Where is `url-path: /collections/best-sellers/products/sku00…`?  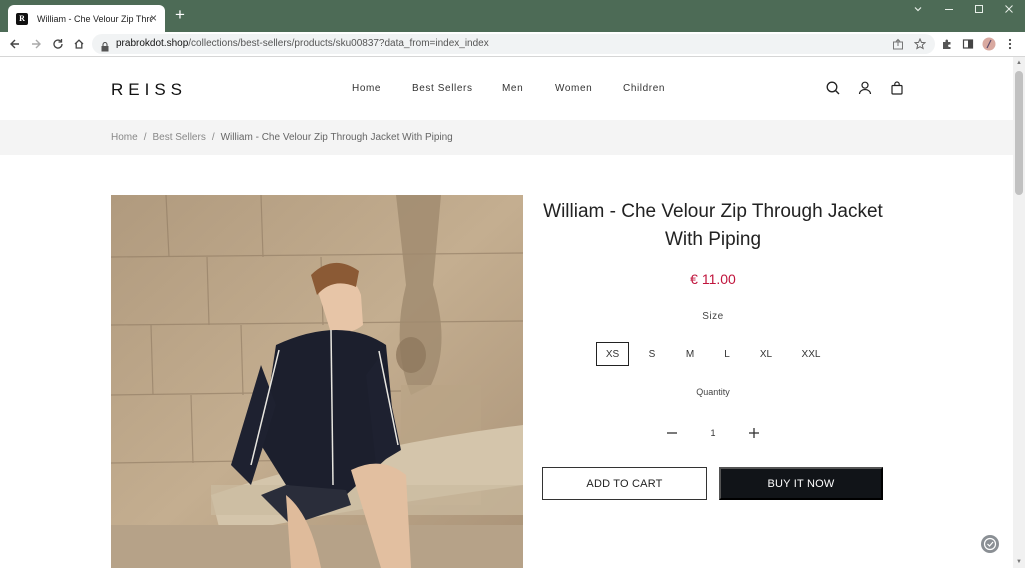 url-path: /collections/best-sellers/products/sku00… is located at coordinates (338, 43).